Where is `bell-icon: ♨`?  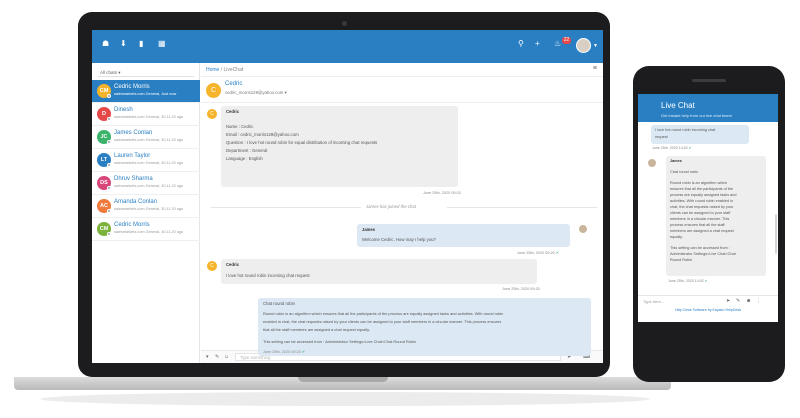
bell-icon: ♨ is located at coordinates (557, 44).